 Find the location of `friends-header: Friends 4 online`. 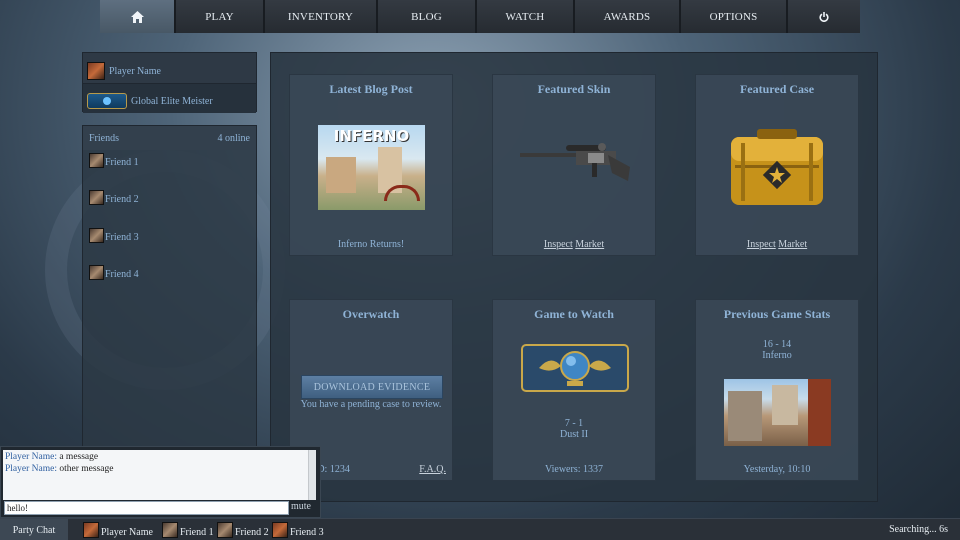

friends-header: Friends 4 online is located at coordinates (169, 138).